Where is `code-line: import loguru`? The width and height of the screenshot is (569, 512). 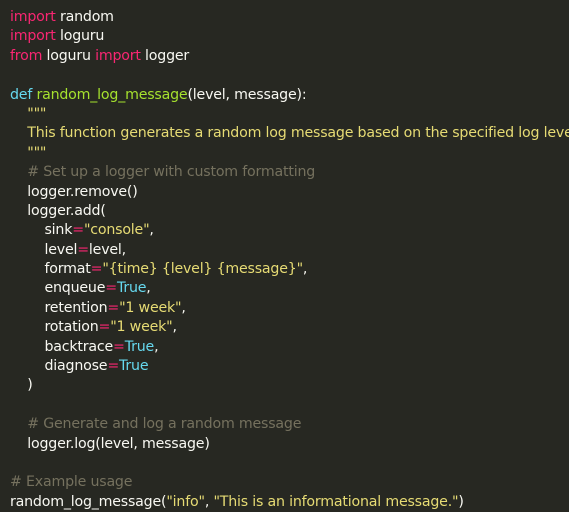 code-line: import loguru is located at coordinates (289, 36).